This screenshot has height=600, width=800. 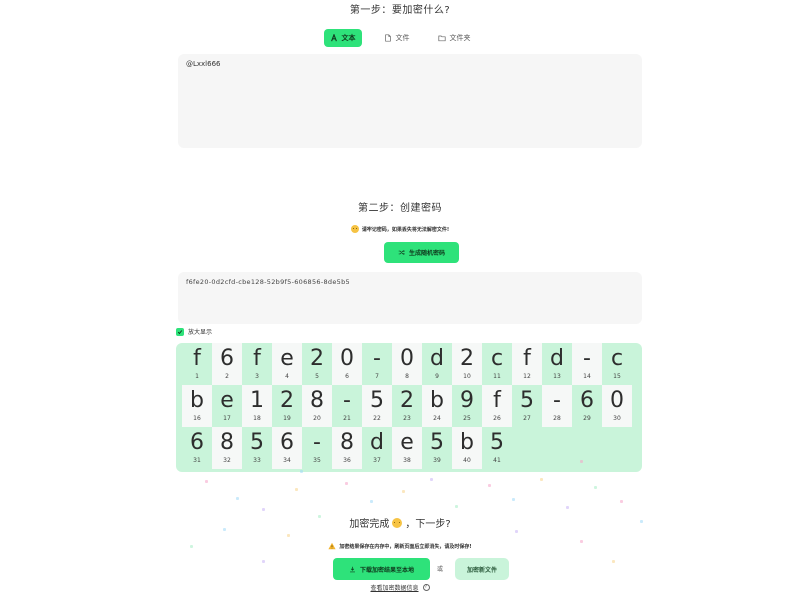 What do you see at coordinates (347, 376) in the screenshot?
I see `password-char-index: 6` at bounding box center [347, 376].